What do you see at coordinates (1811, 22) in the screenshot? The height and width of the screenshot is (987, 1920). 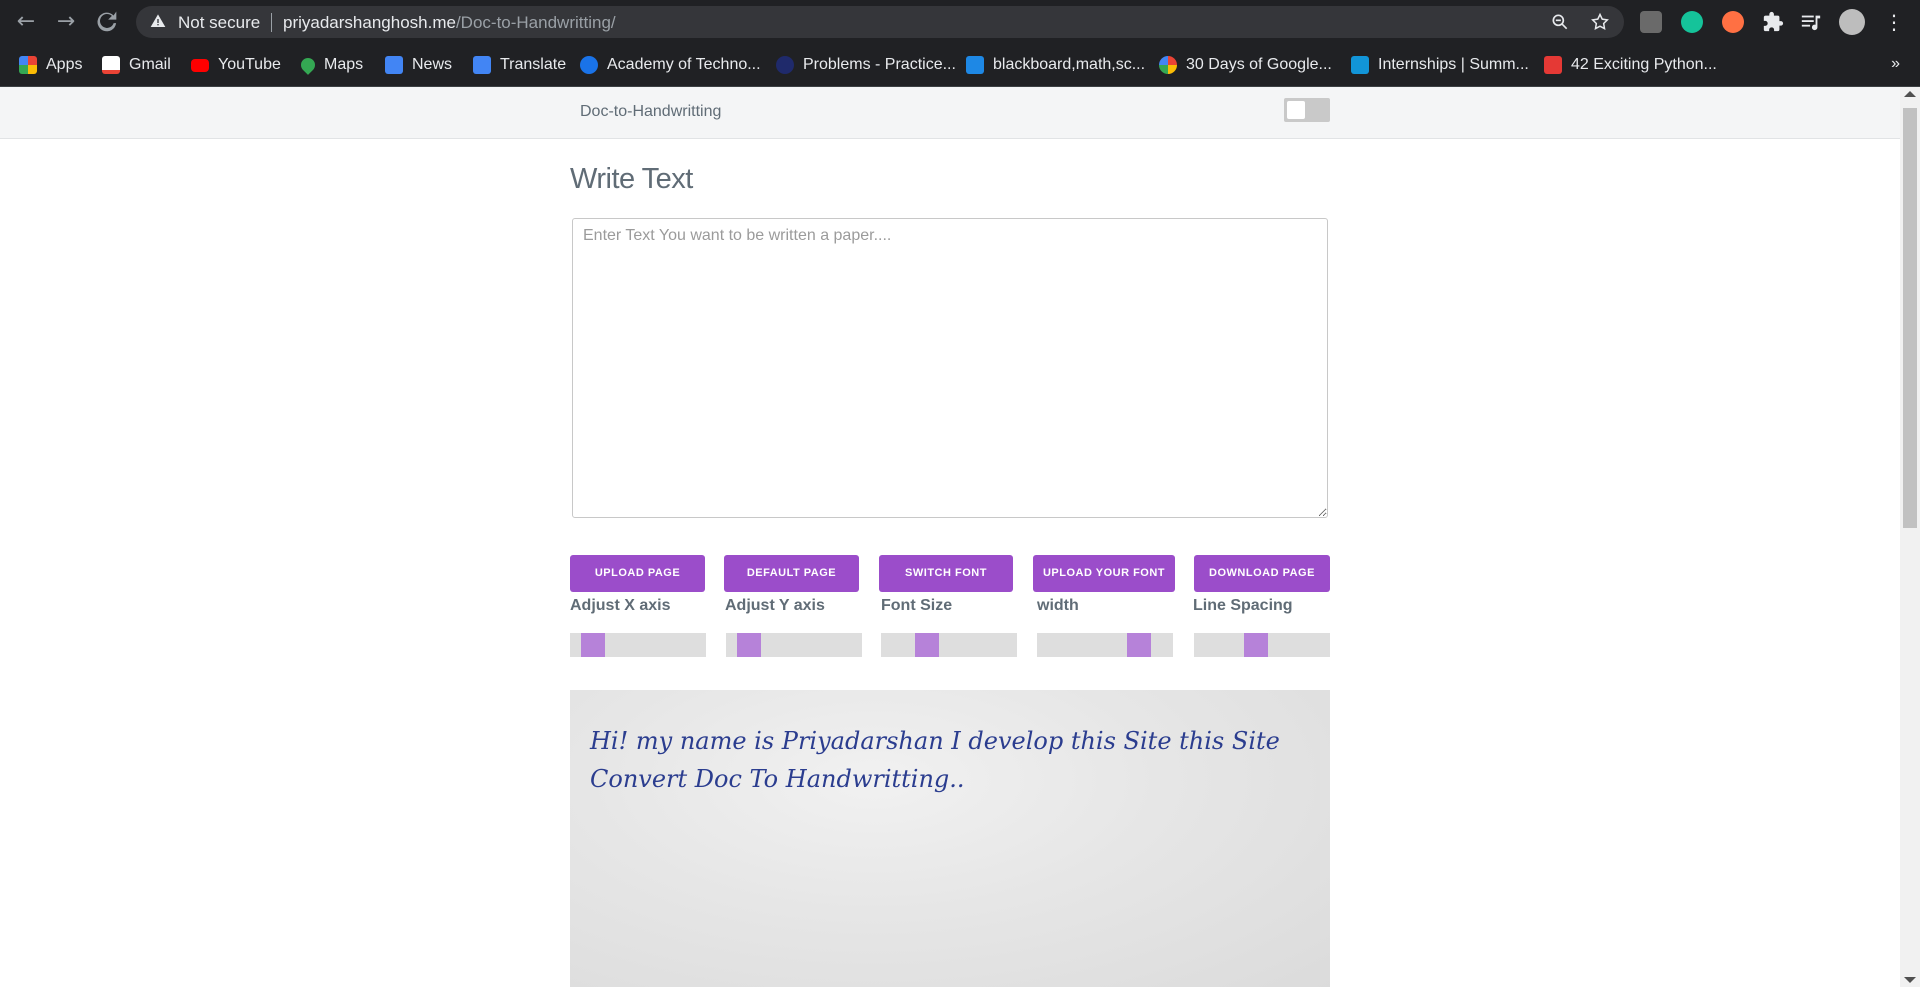 I see `reading-list-icon` at bounding box center [1811, 22].